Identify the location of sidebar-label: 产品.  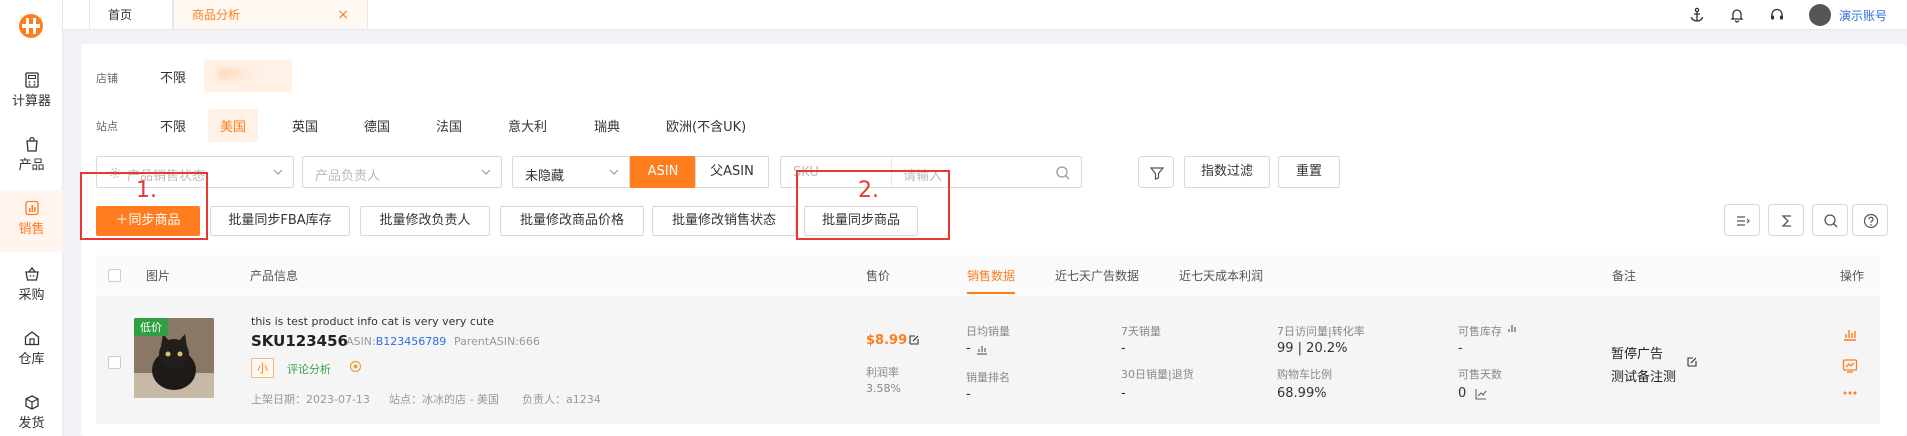
(31, 165).